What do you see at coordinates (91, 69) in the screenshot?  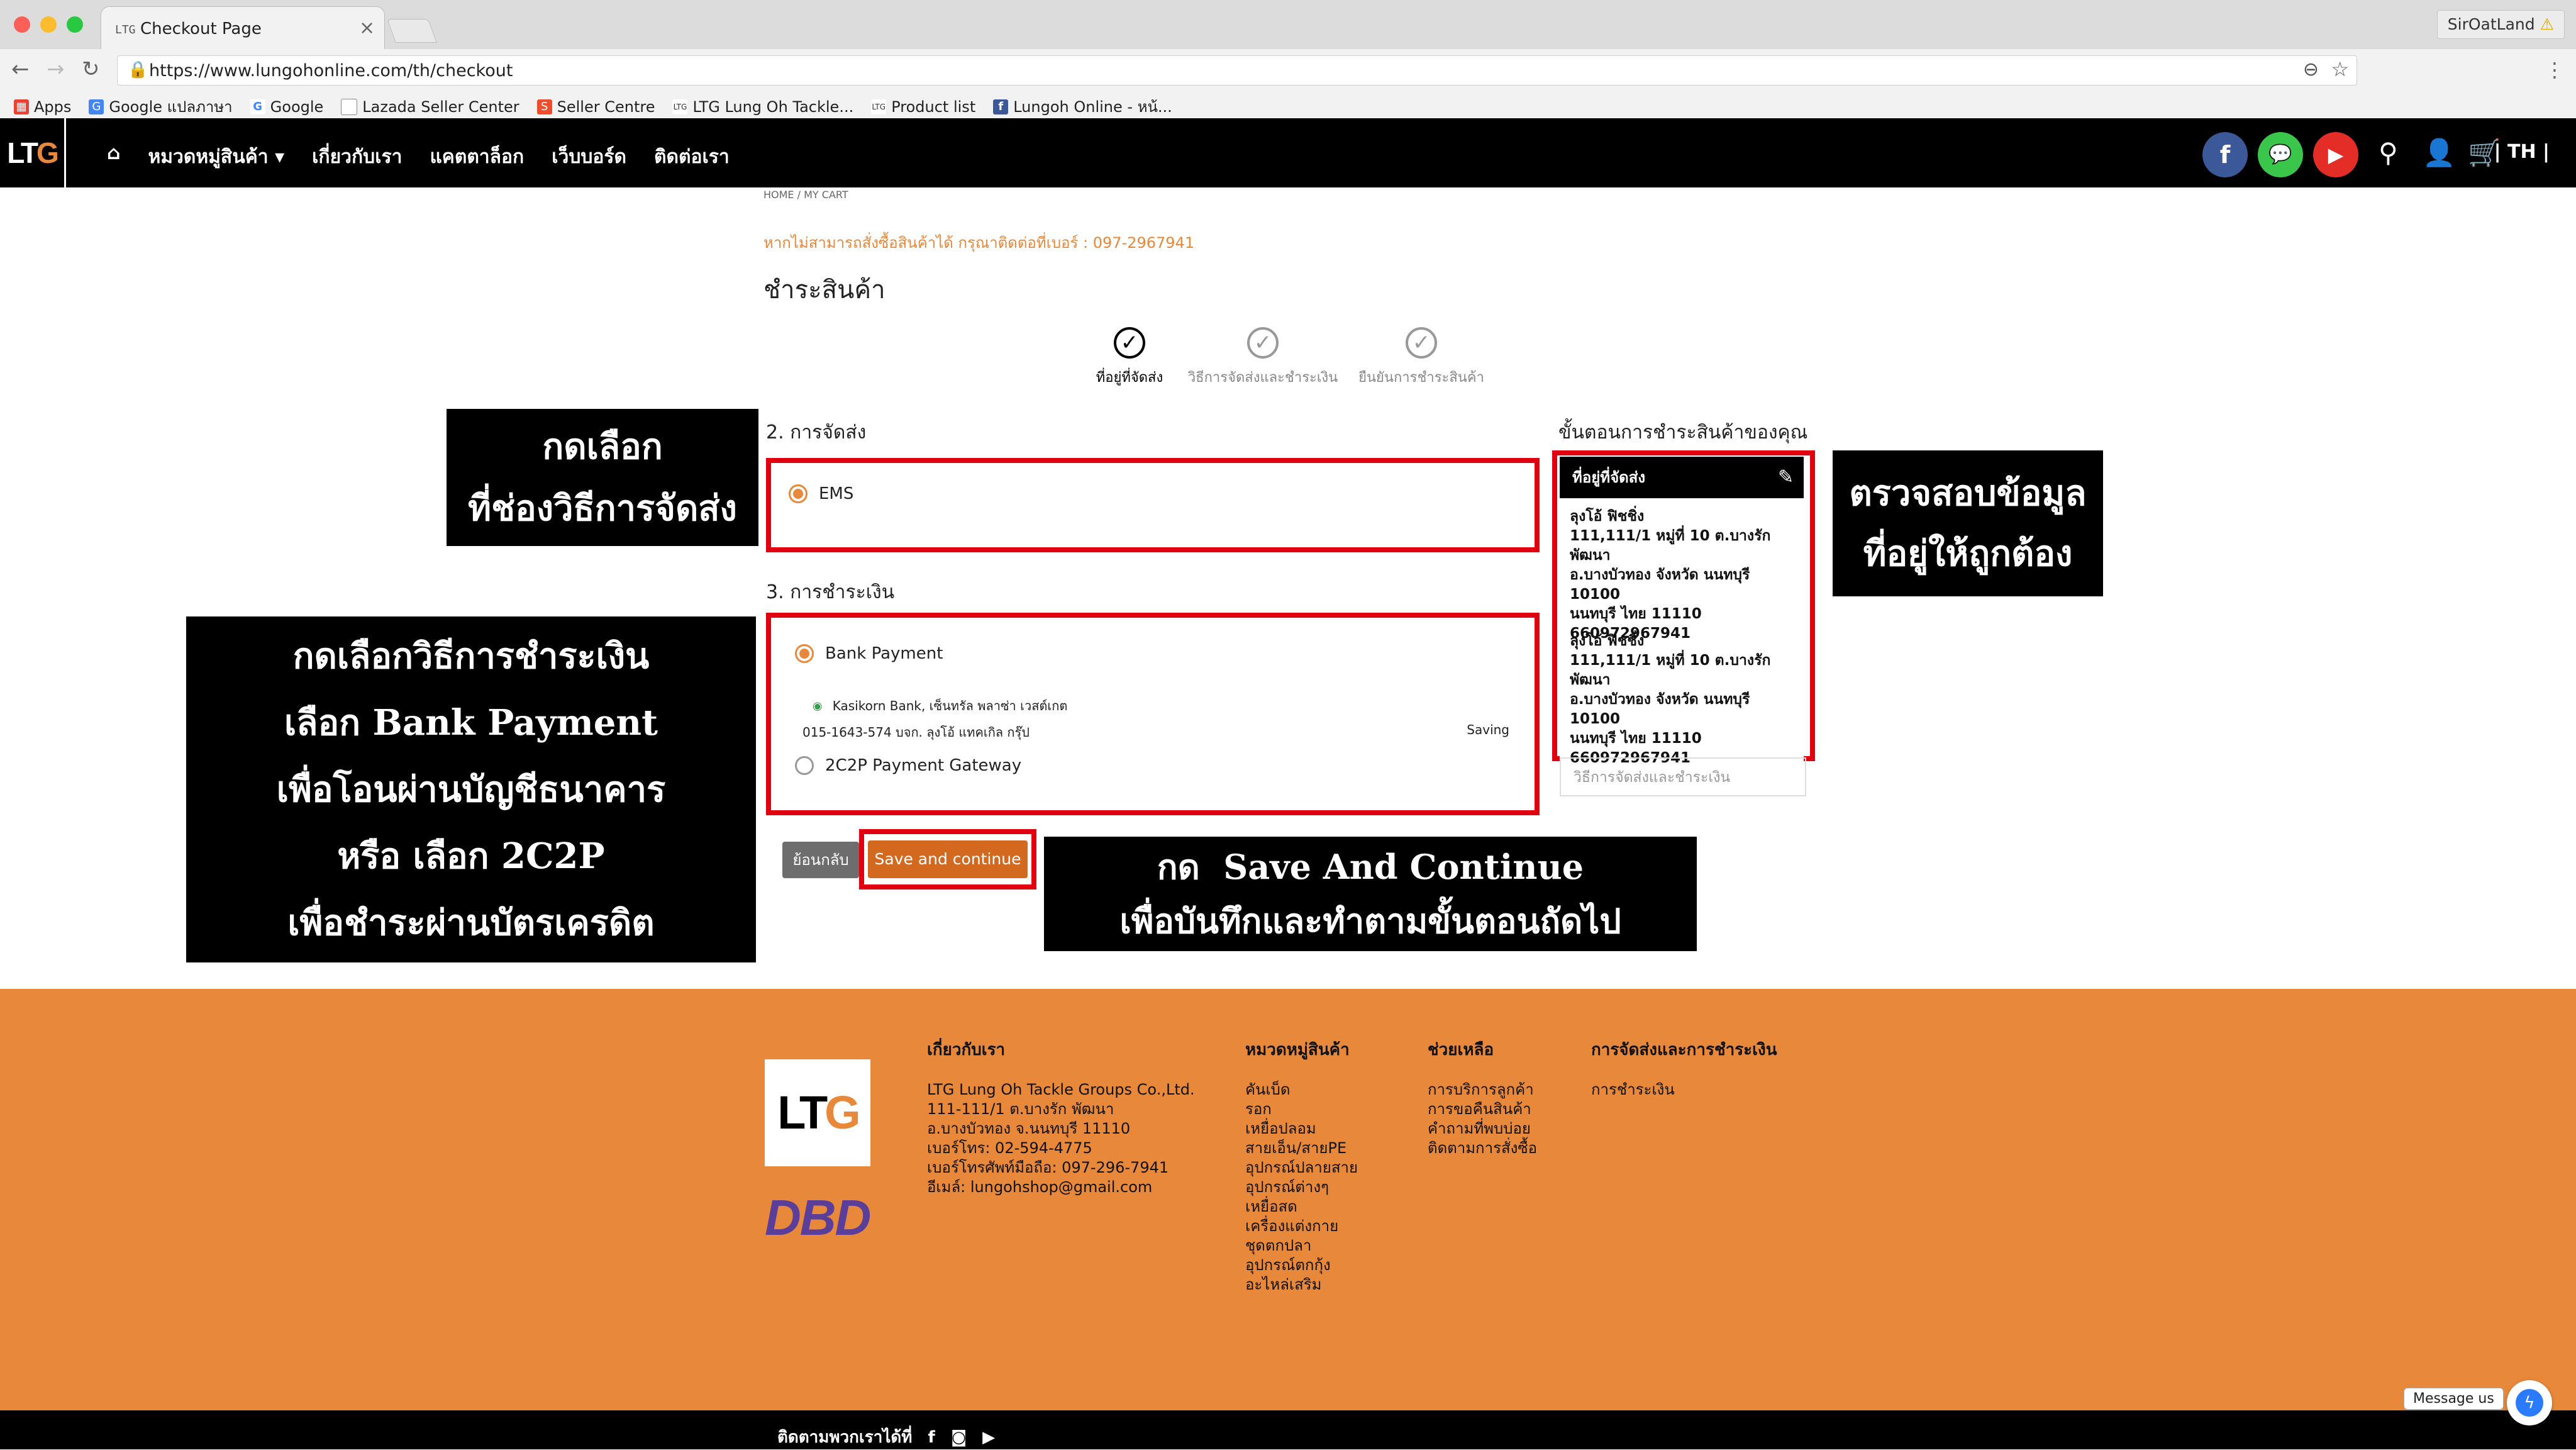 I see `reload-icon: ↻` at bounding box center [91, 69].